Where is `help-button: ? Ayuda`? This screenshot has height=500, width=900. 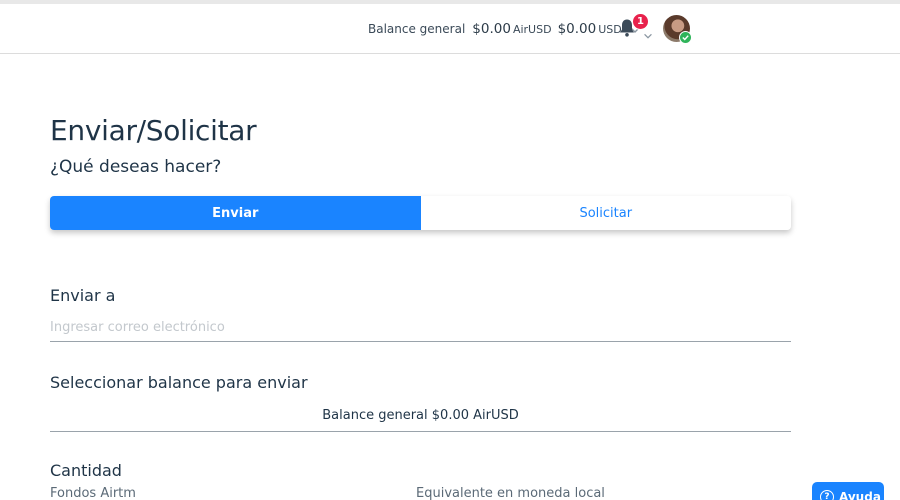
help-button: ? Ayuda is located at coordinates (848, 491).